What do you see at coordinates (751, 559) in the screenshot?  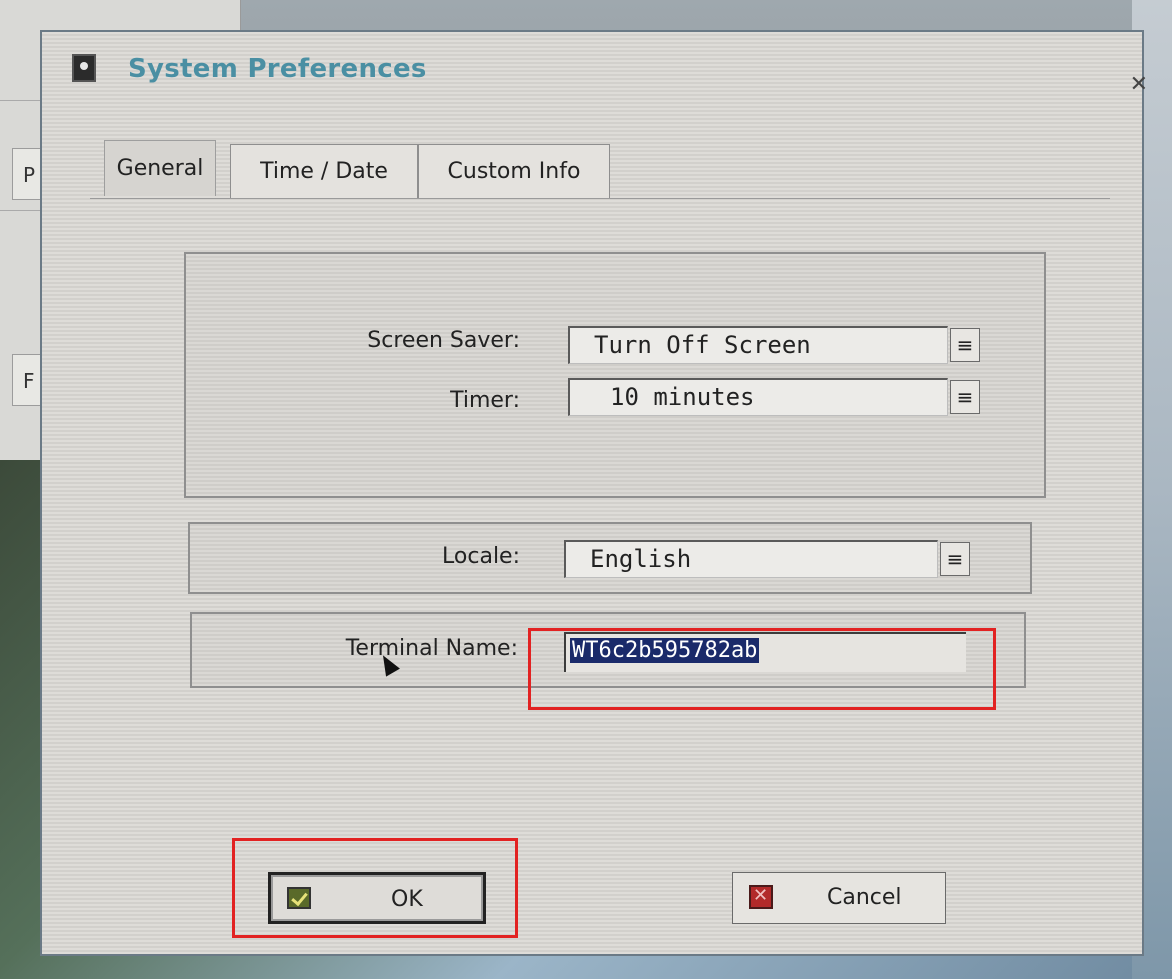 I see `locale-select: English` at bounding box center [751, 559].